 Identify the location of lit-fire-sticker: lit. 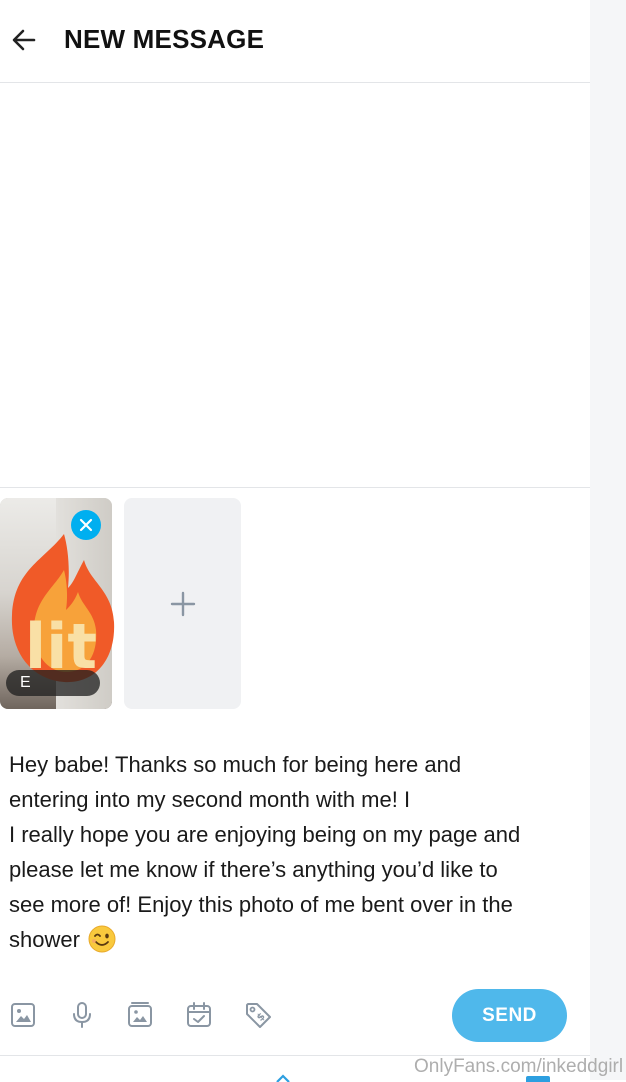
(63, 608).